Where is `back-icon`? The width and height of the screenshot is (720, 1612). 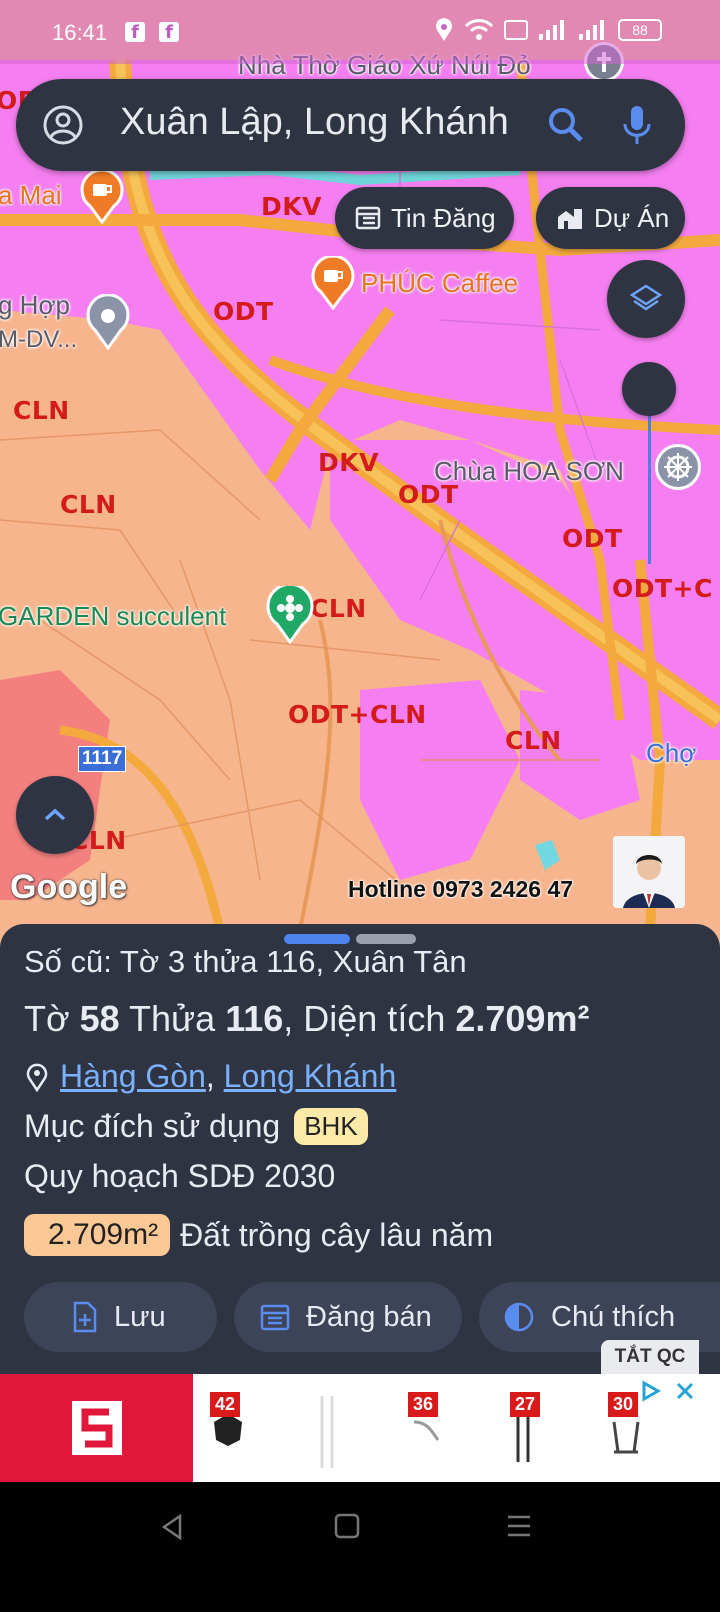 back-icon is located at coordinates (173, 1527).